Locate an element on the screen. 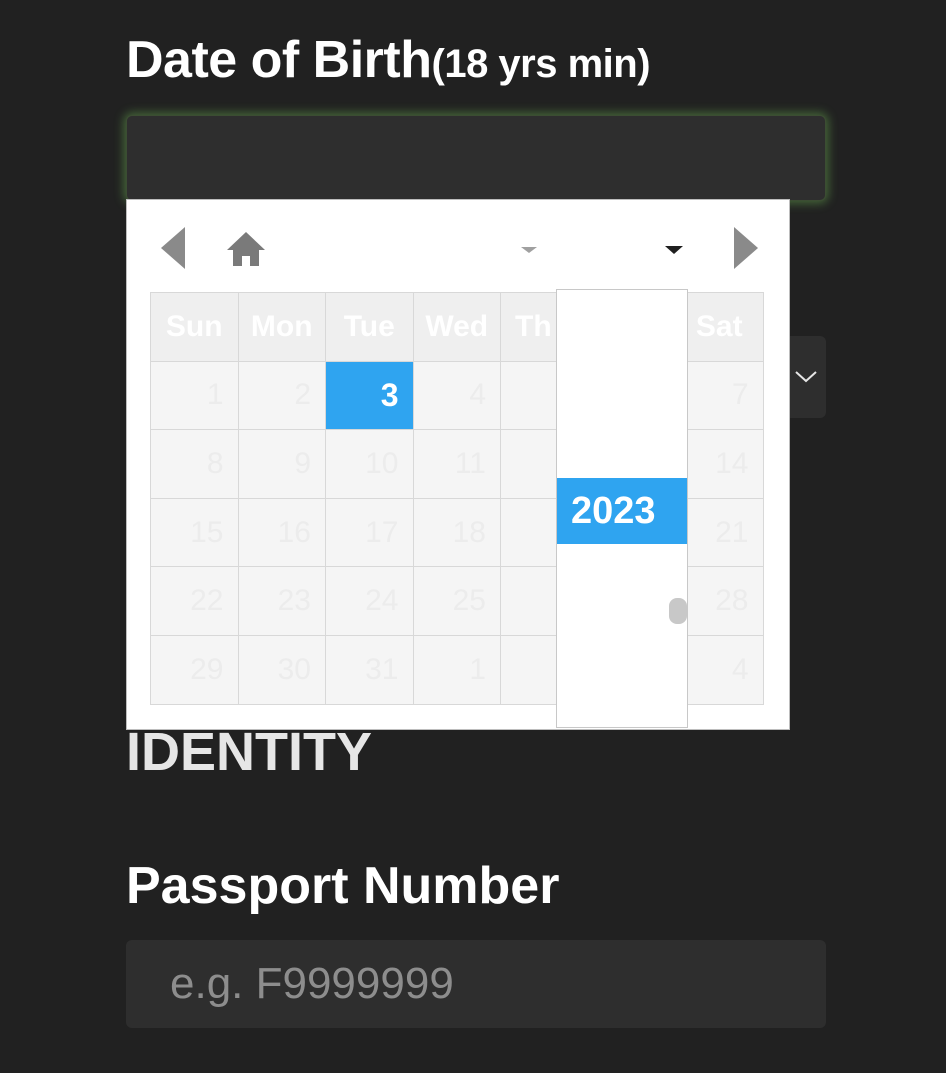 Image resolution: width=946 pixels, height=1073 pixels. weekday-header: Sun is located at coordinates (195, 327).